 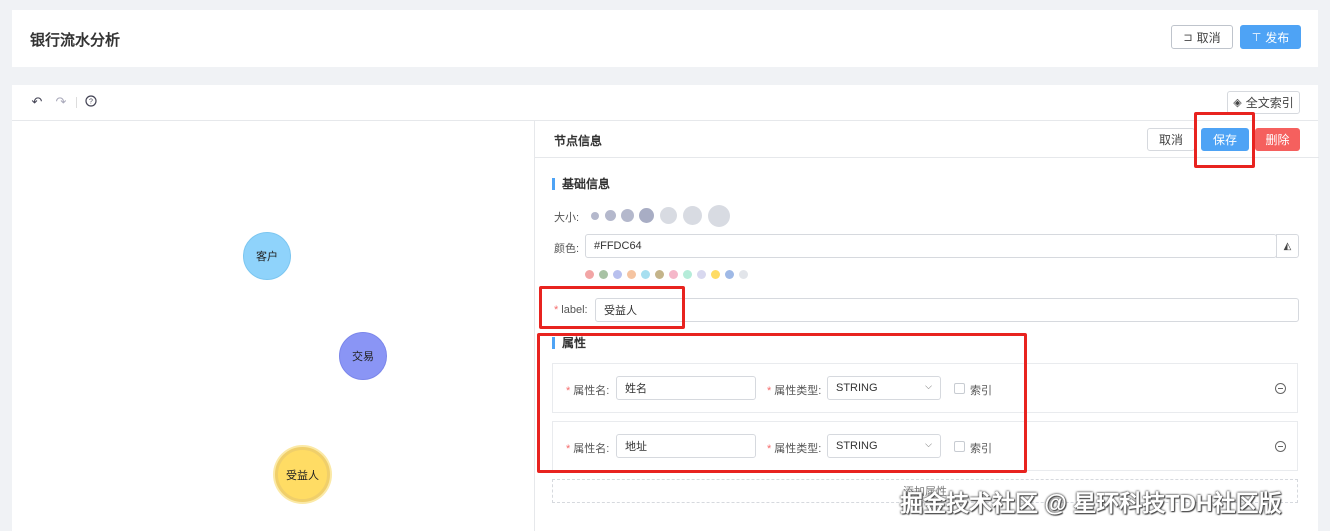 What do you see at coordinates (927, 139) in the screenshot?
I see `panel-header: 节点信息 取消 保存 删除` at bounding box center [927, 139].